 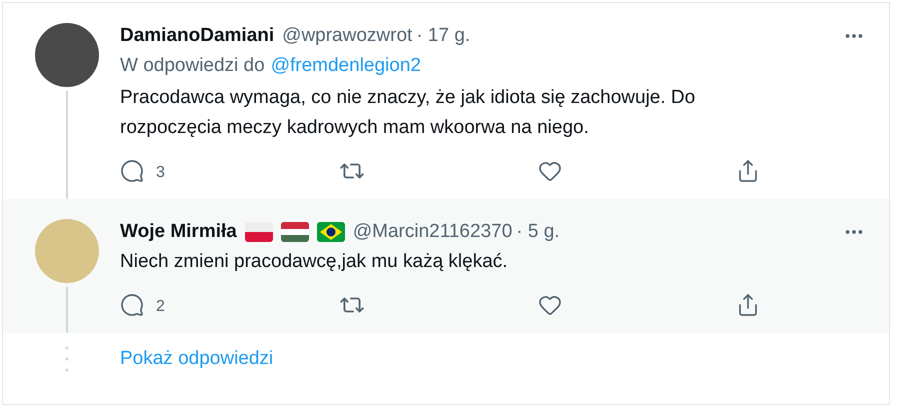 I want to click on user-handle: @wprawozwrot, so click(x=347, y=36).